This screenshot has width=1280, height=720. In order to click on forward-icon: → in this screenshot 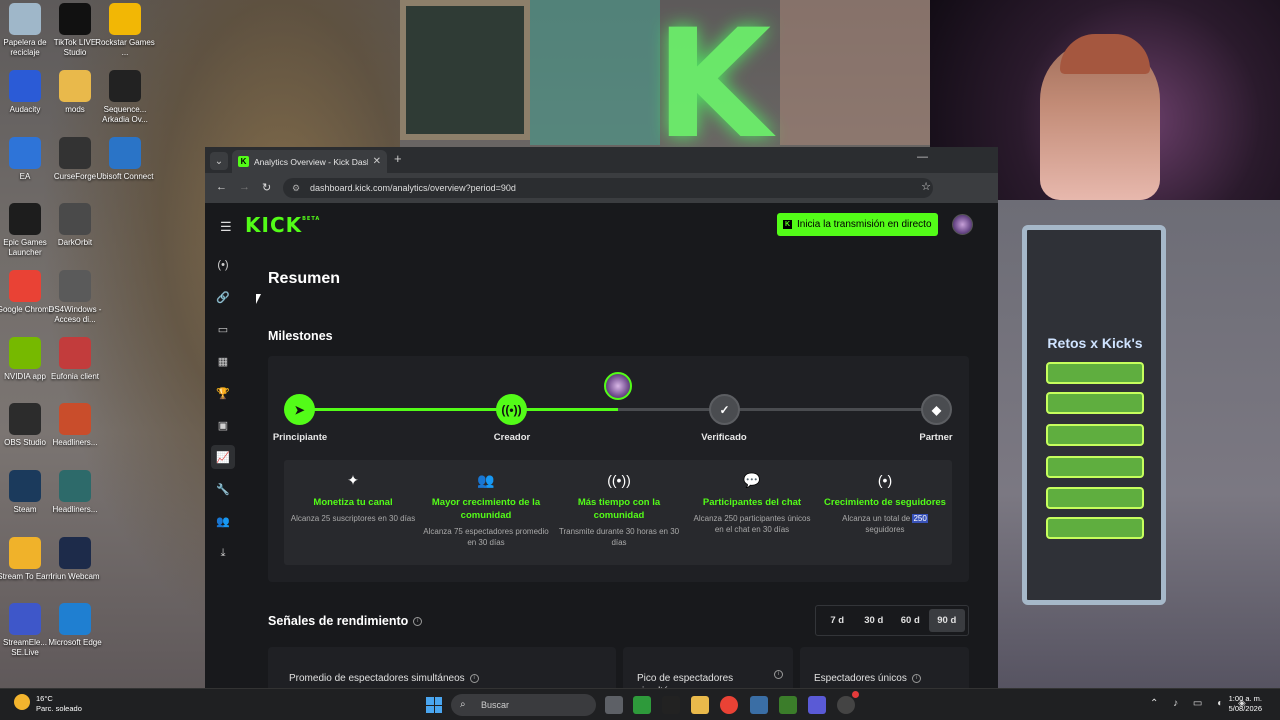, I will do `click(244, 187)`.